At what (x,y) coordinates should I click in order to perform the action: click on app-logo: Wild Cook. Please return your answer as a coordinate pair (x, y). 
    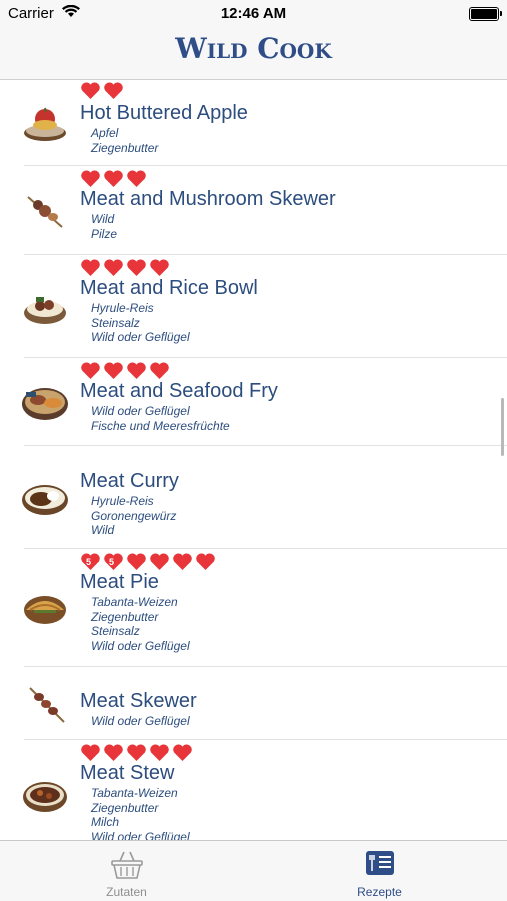
    Looking at the image, I should click on (253, 48).